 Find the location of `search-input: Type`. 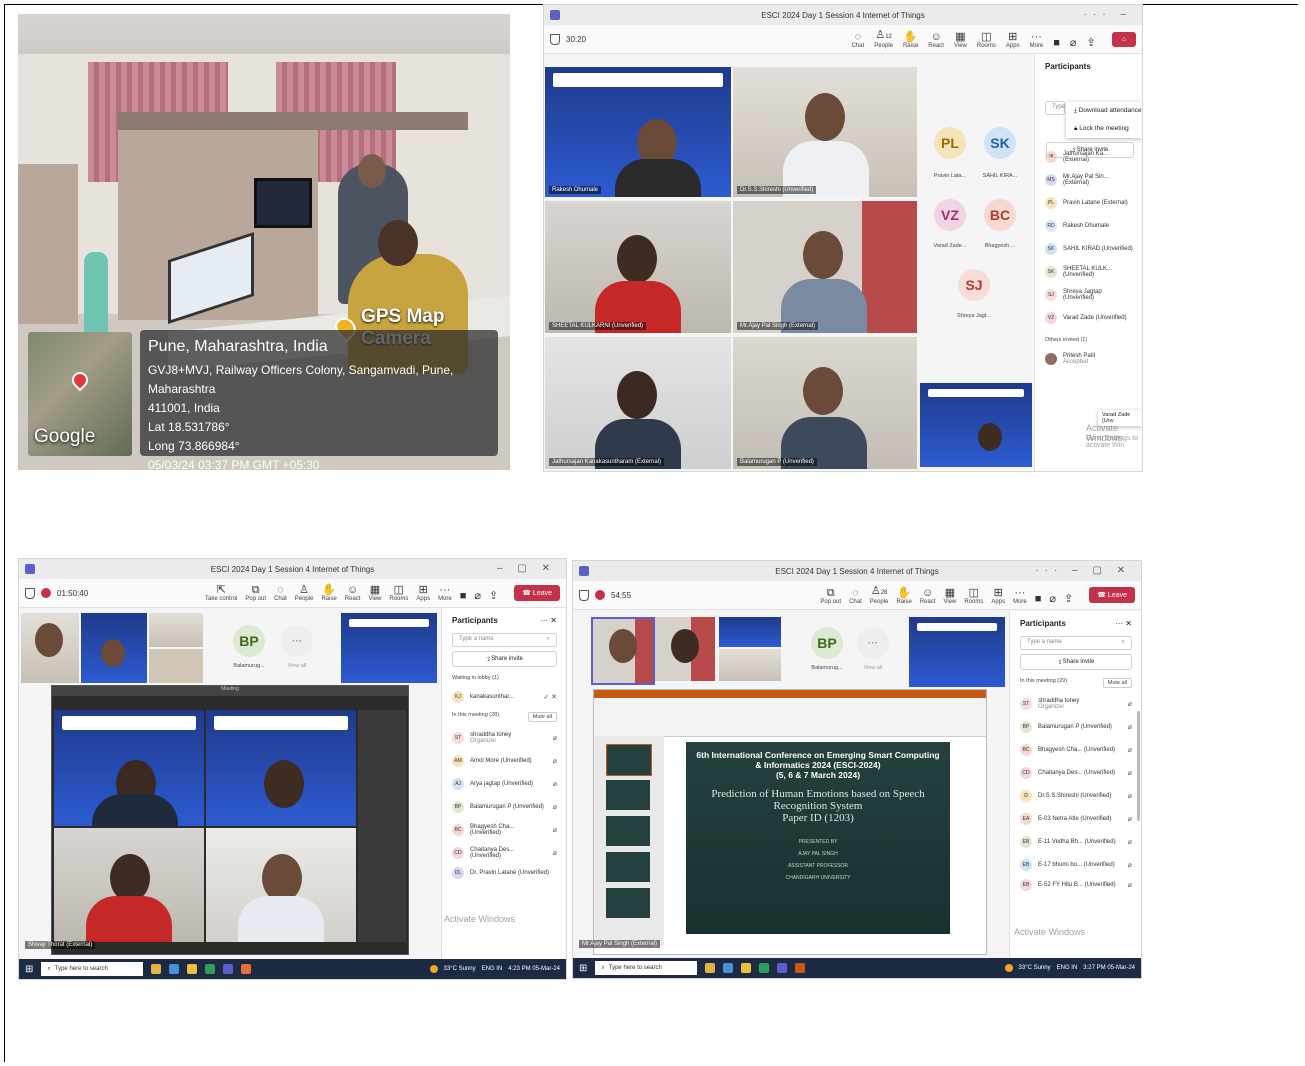

search-input: Type is located at coordinates (1055, 108).